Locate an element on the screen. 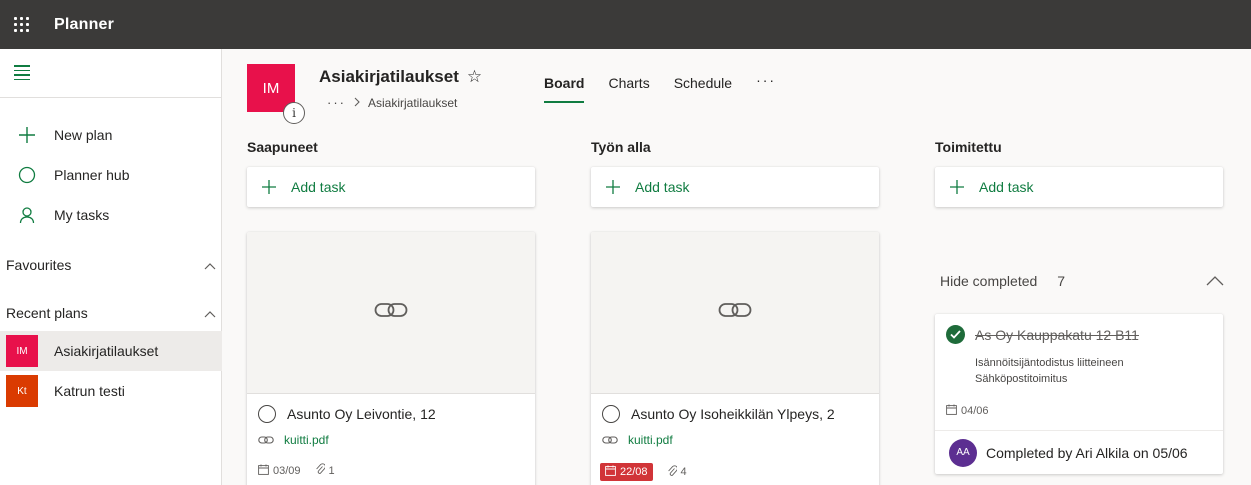  task-title: As Oy Kauppakatu 12 B11 is located at coordinates (1057, 334).